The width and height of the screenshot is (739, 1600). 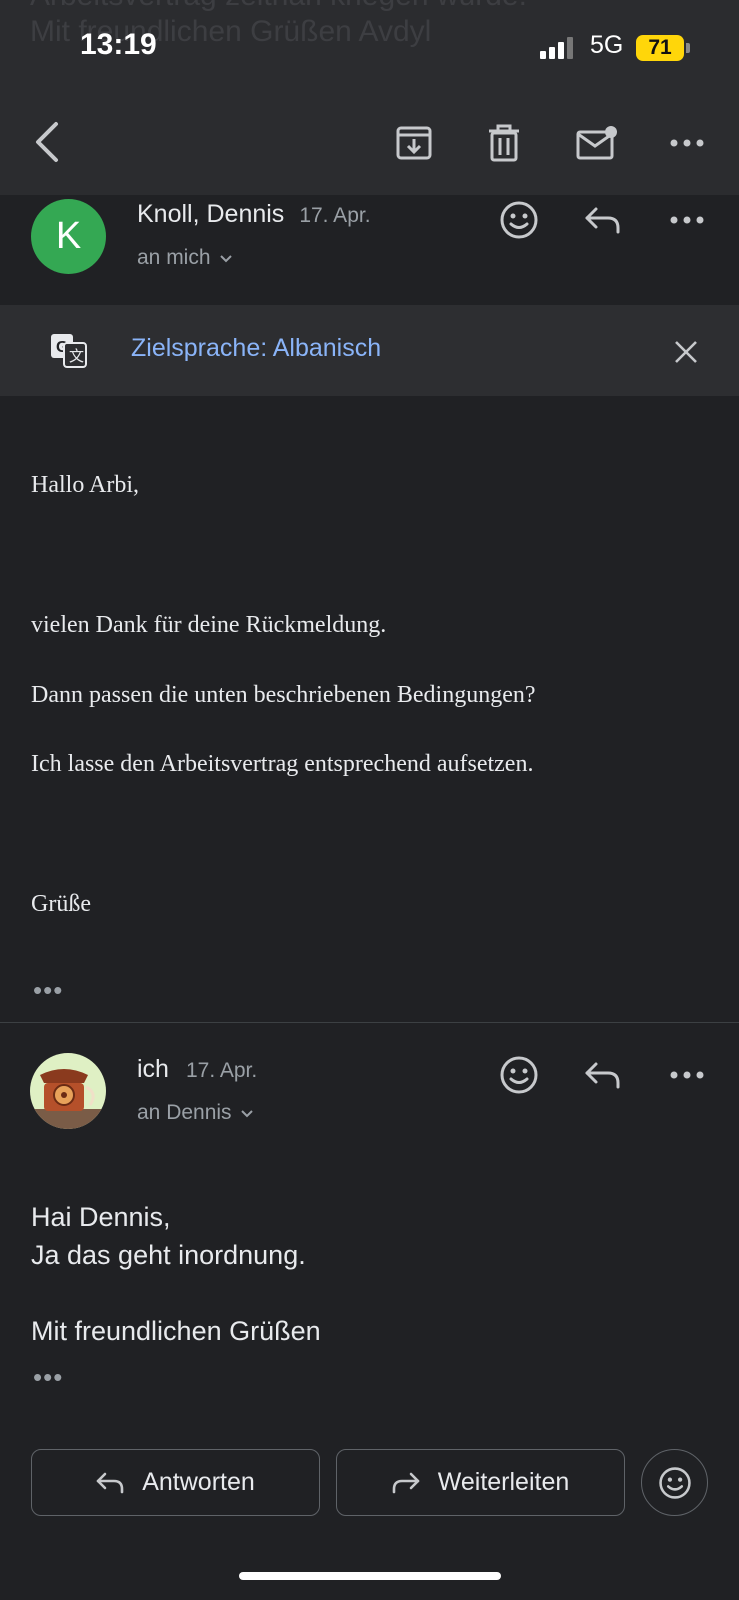 What do you see at coordinates (176, 1331) in the screenshot?
I see `body-line: Mit freundlichen Grüßen` at bounding box center [176, 1331].